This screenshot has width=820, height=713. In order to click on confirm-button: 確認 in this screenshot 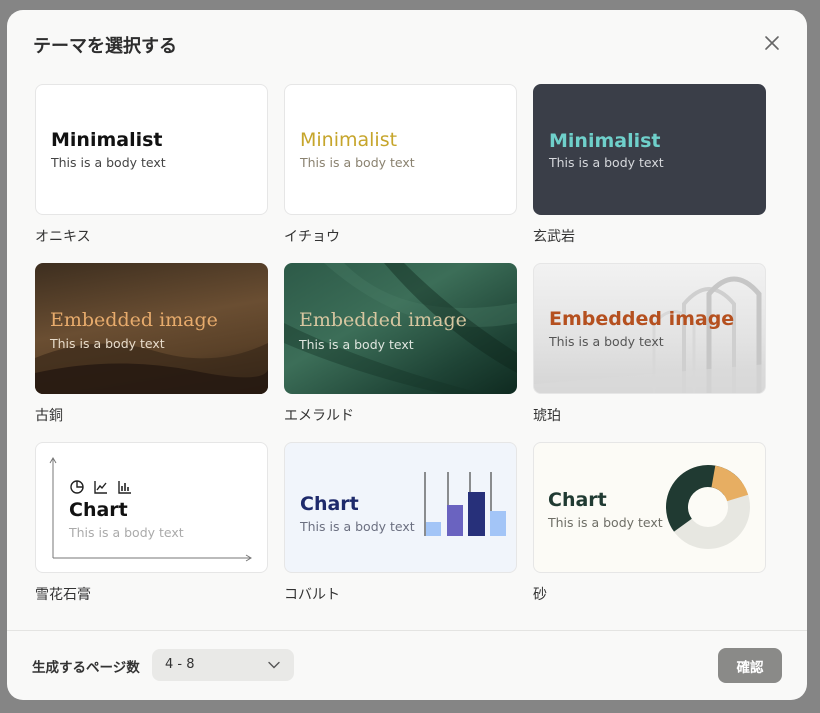, I will do `click(750, 665)`.